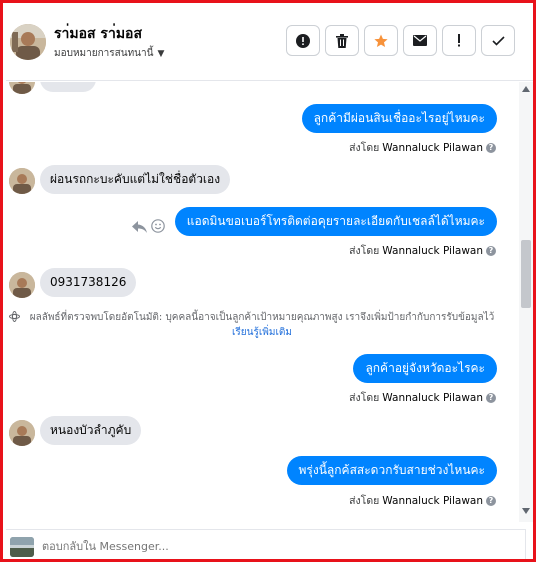  I want to click on trash-icon, so click(342, 40).